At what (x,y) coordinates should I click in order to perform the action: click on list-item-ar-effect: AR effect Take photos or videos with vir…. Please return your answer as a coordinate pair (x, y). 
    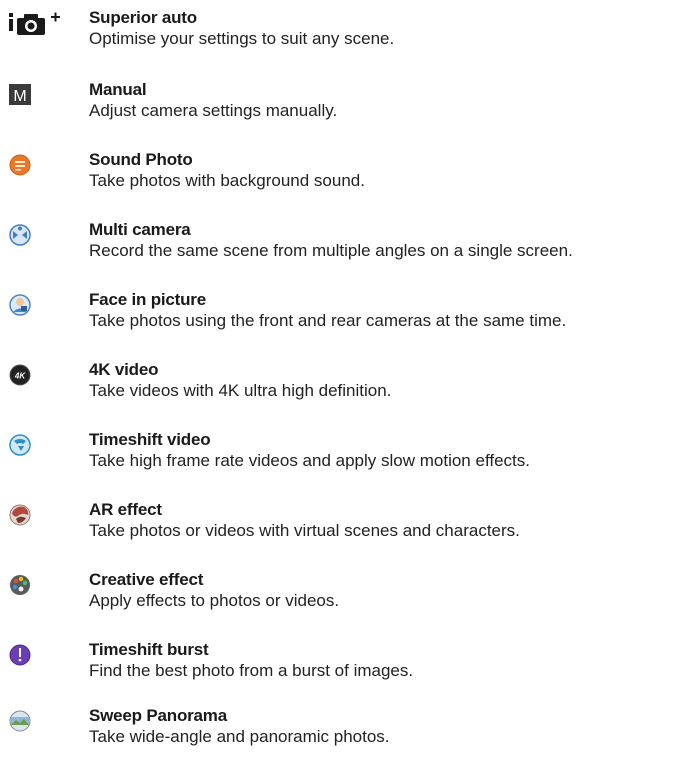
    Looking at the image, I should click on (349, 530).